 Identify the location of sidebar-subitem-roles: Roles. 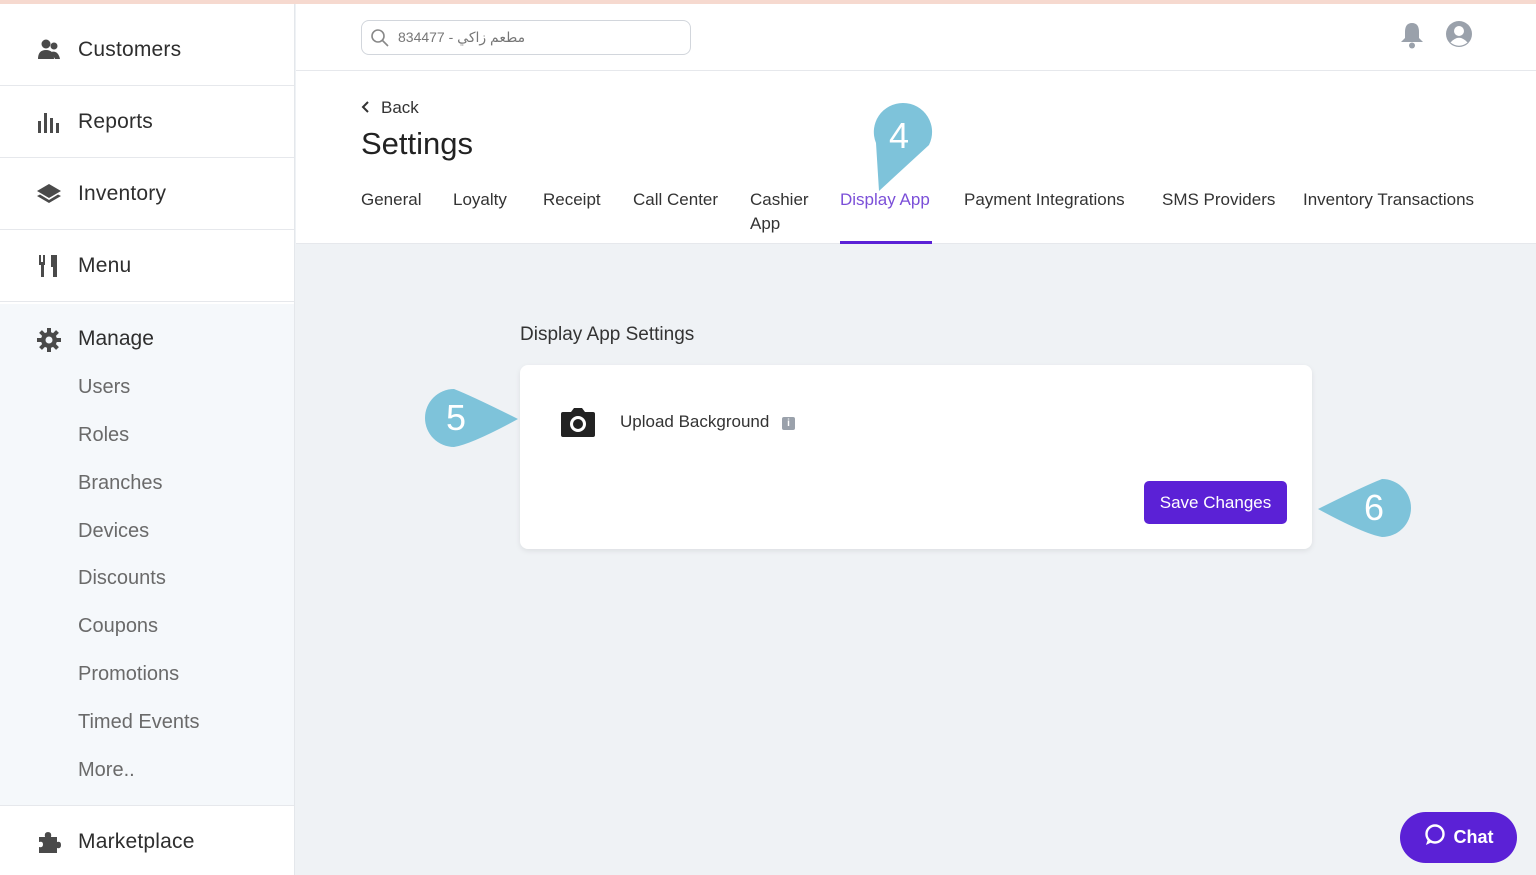
(103, 435).